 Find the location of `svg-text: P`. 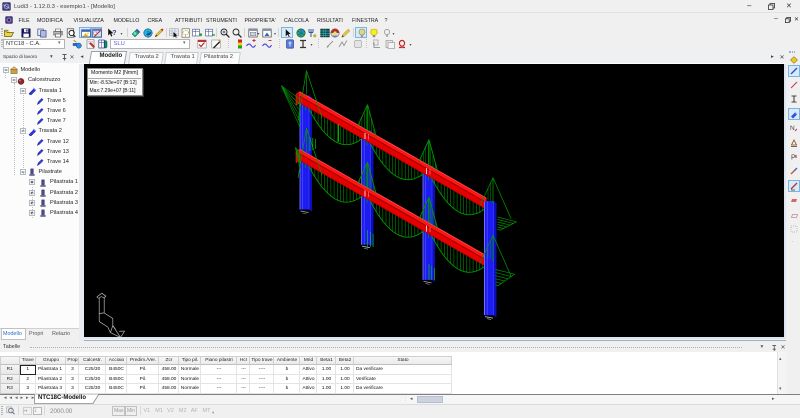

svg-text: P is located at coordinates (793, 157).